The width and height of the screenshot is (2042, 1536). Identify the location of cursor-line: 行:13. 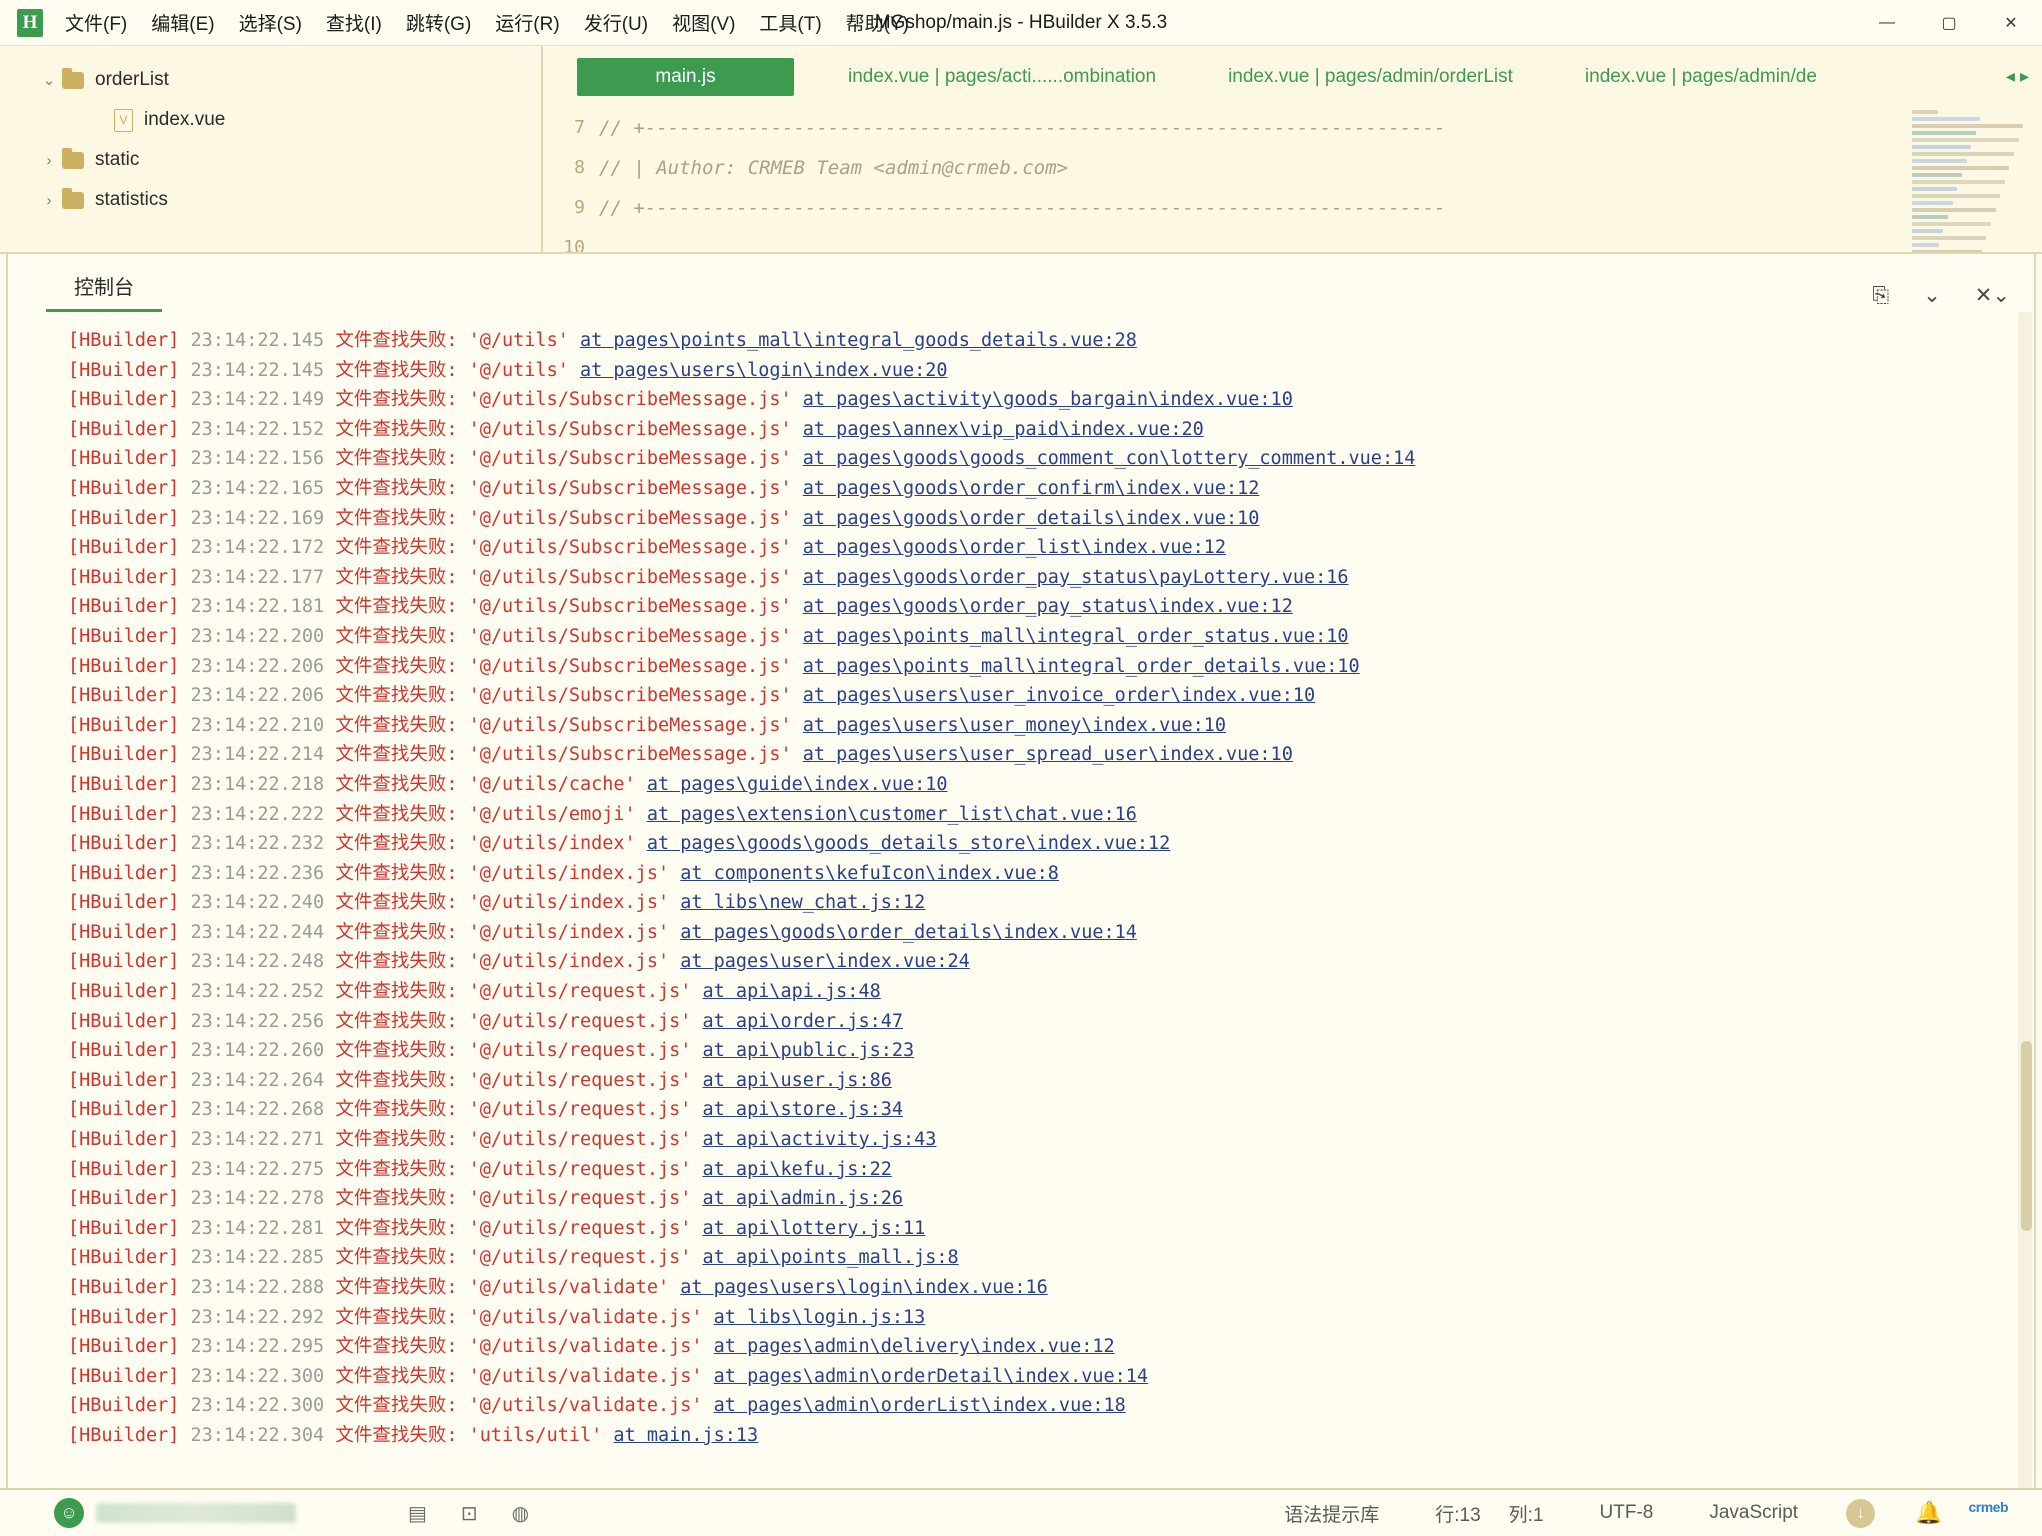
(1457, 1513).